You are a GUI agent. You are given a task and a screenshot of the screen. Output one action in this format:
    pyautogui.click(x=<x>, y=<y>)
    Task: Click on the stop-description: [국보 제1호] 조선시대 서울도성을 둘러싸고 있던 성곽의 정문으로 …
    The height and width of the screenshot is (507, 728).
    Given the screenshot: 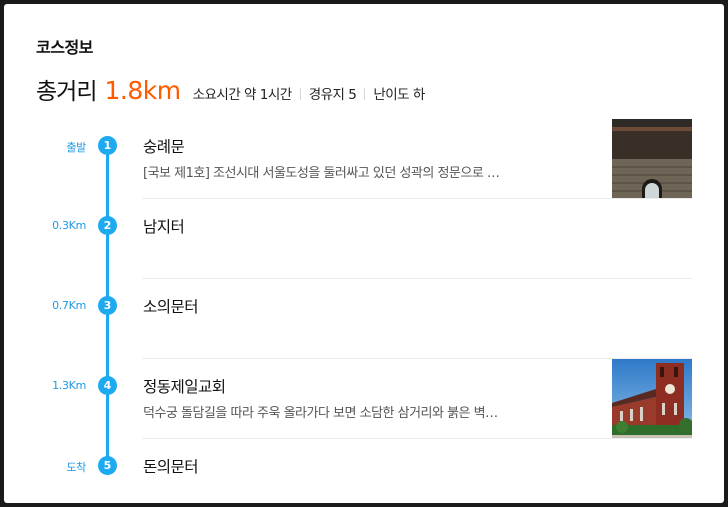 What is the action you would take?
    pyautogui.click(x=321, y=173)
    